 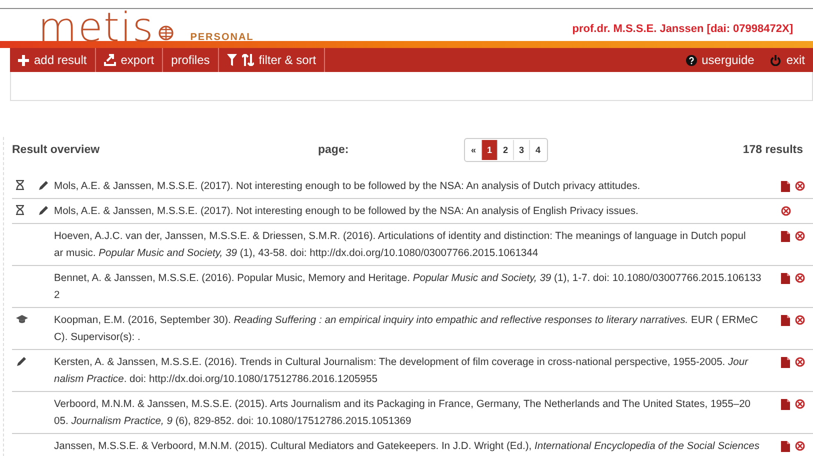 What do you see at coordinates (53, 60) in the screenshot?
I see `toolbar-button: add result` at bounding box center [53, 60].